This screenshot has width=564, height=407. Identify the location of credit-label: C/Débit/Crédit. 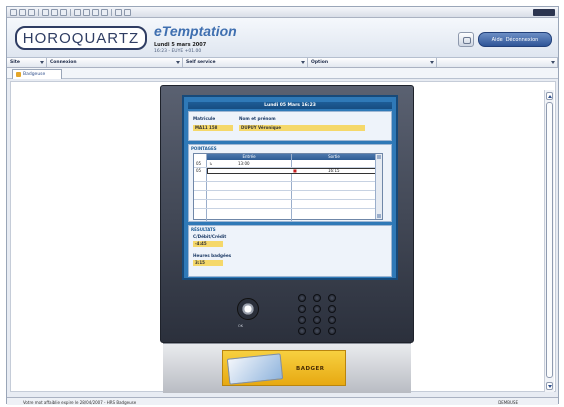
(210, 236).